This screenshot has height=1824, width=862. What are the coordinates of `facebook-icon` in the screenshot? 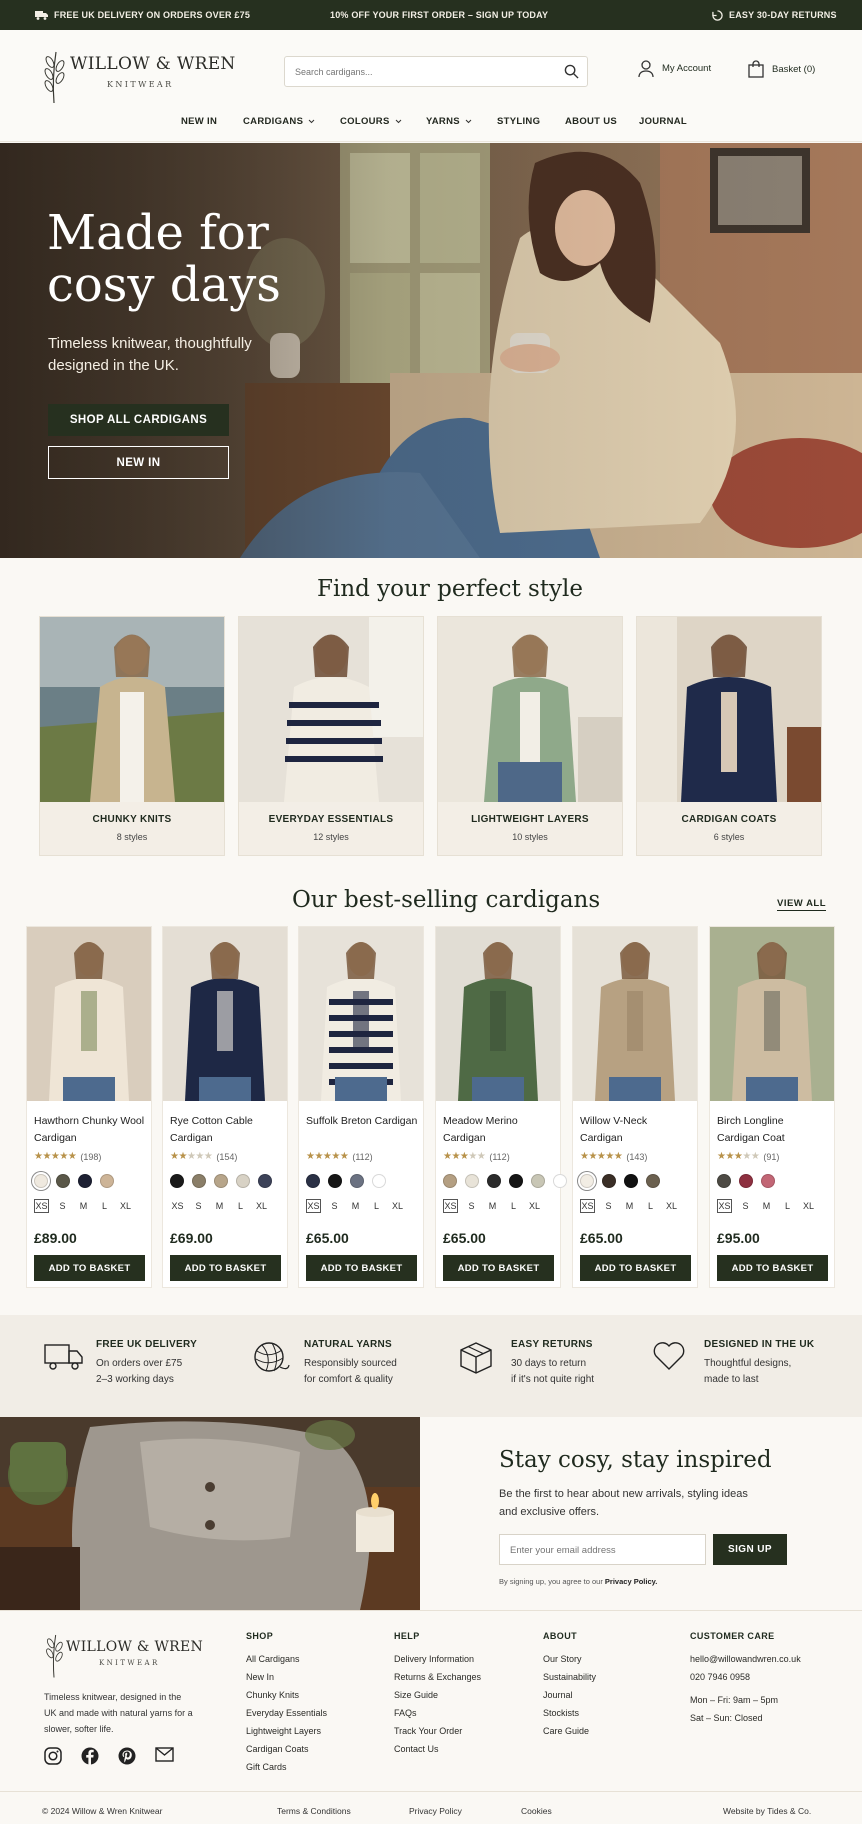 It's located at (90, 1756).